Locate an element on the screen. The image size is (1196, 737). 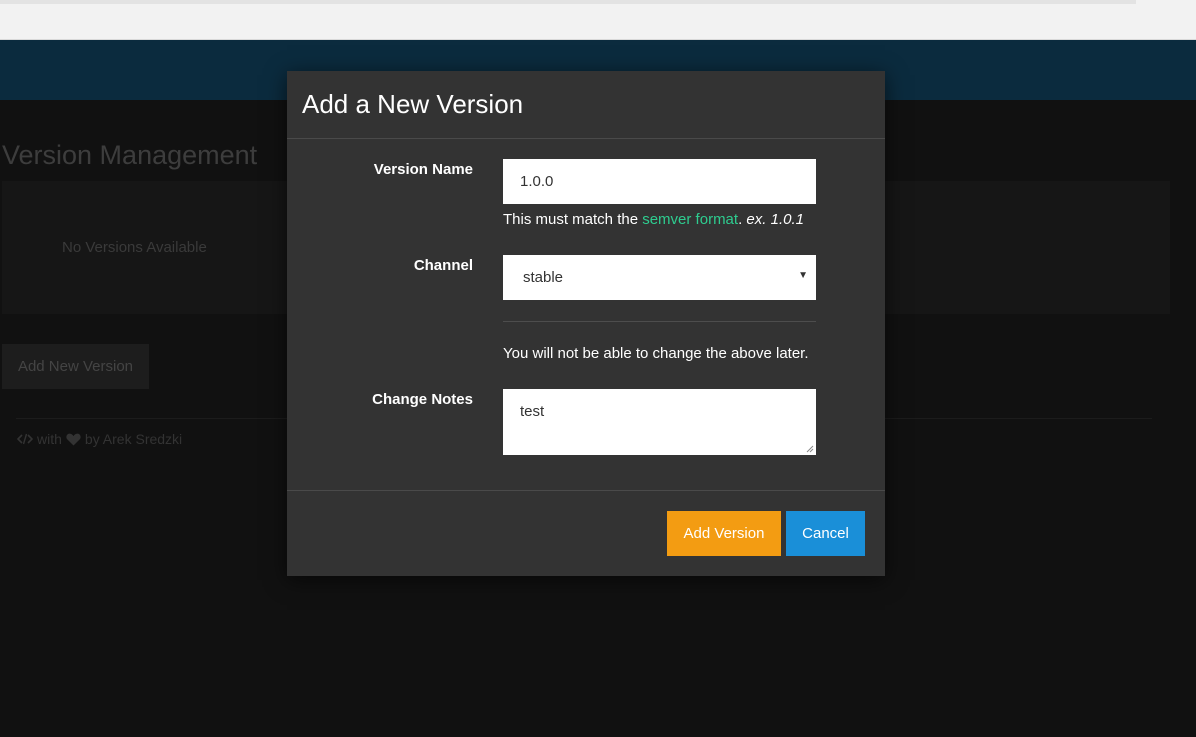
modal-header: Add a New Version is located at coordinates (586, 105).